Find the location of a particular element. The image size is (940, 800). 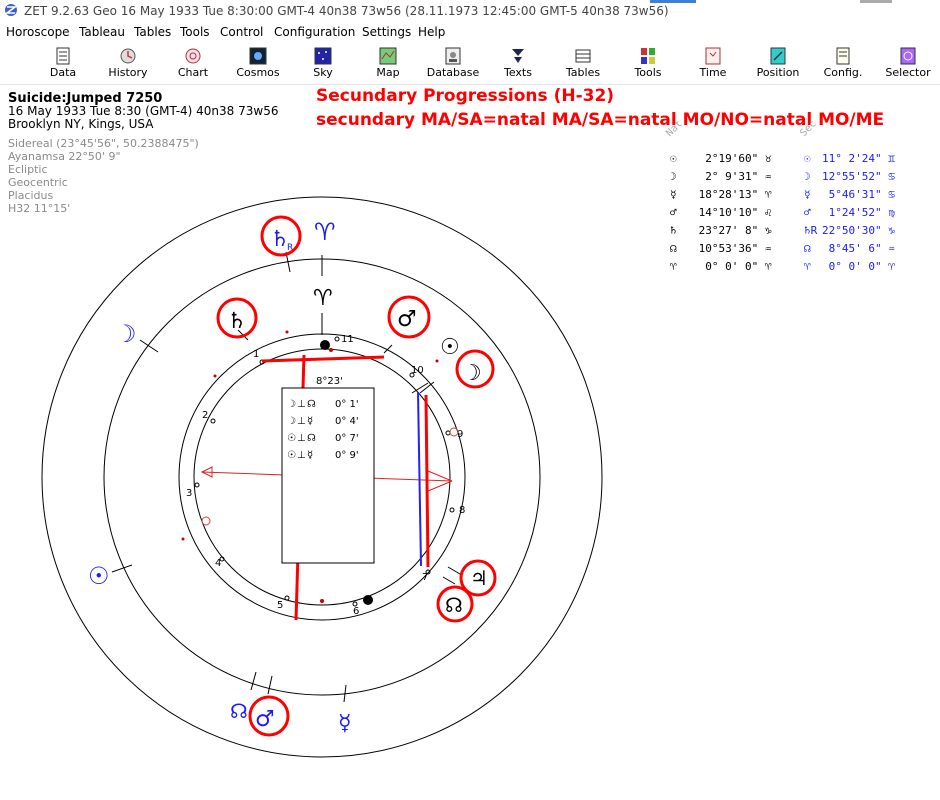

position-button: Position is located at coordinates (778, 63).